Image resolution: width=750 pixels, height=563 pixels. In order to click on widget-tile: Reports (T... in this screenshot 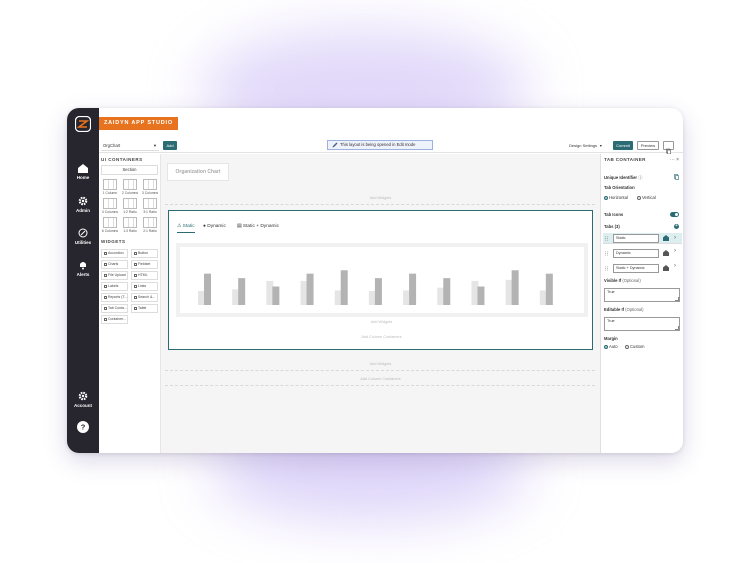, I will do `click(114, 297)`.